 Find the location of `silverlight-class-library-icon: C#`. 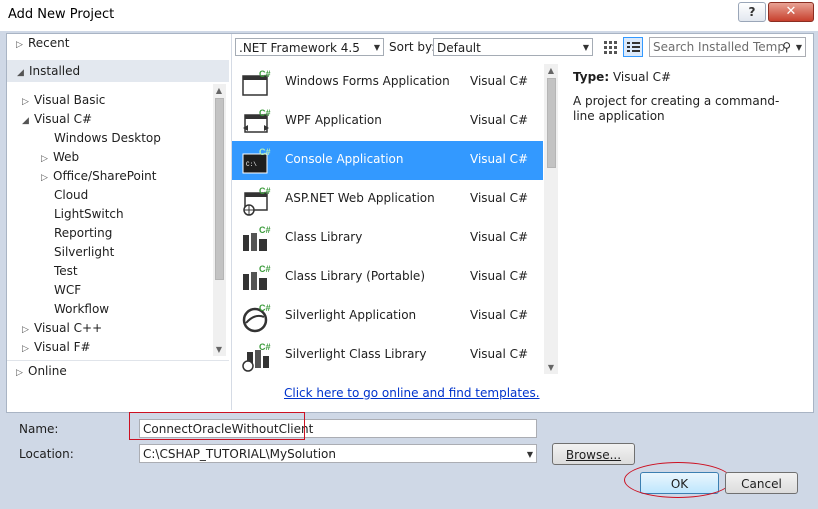

silverlight-class-library-icon: C# is located at coordinates (256, 357).